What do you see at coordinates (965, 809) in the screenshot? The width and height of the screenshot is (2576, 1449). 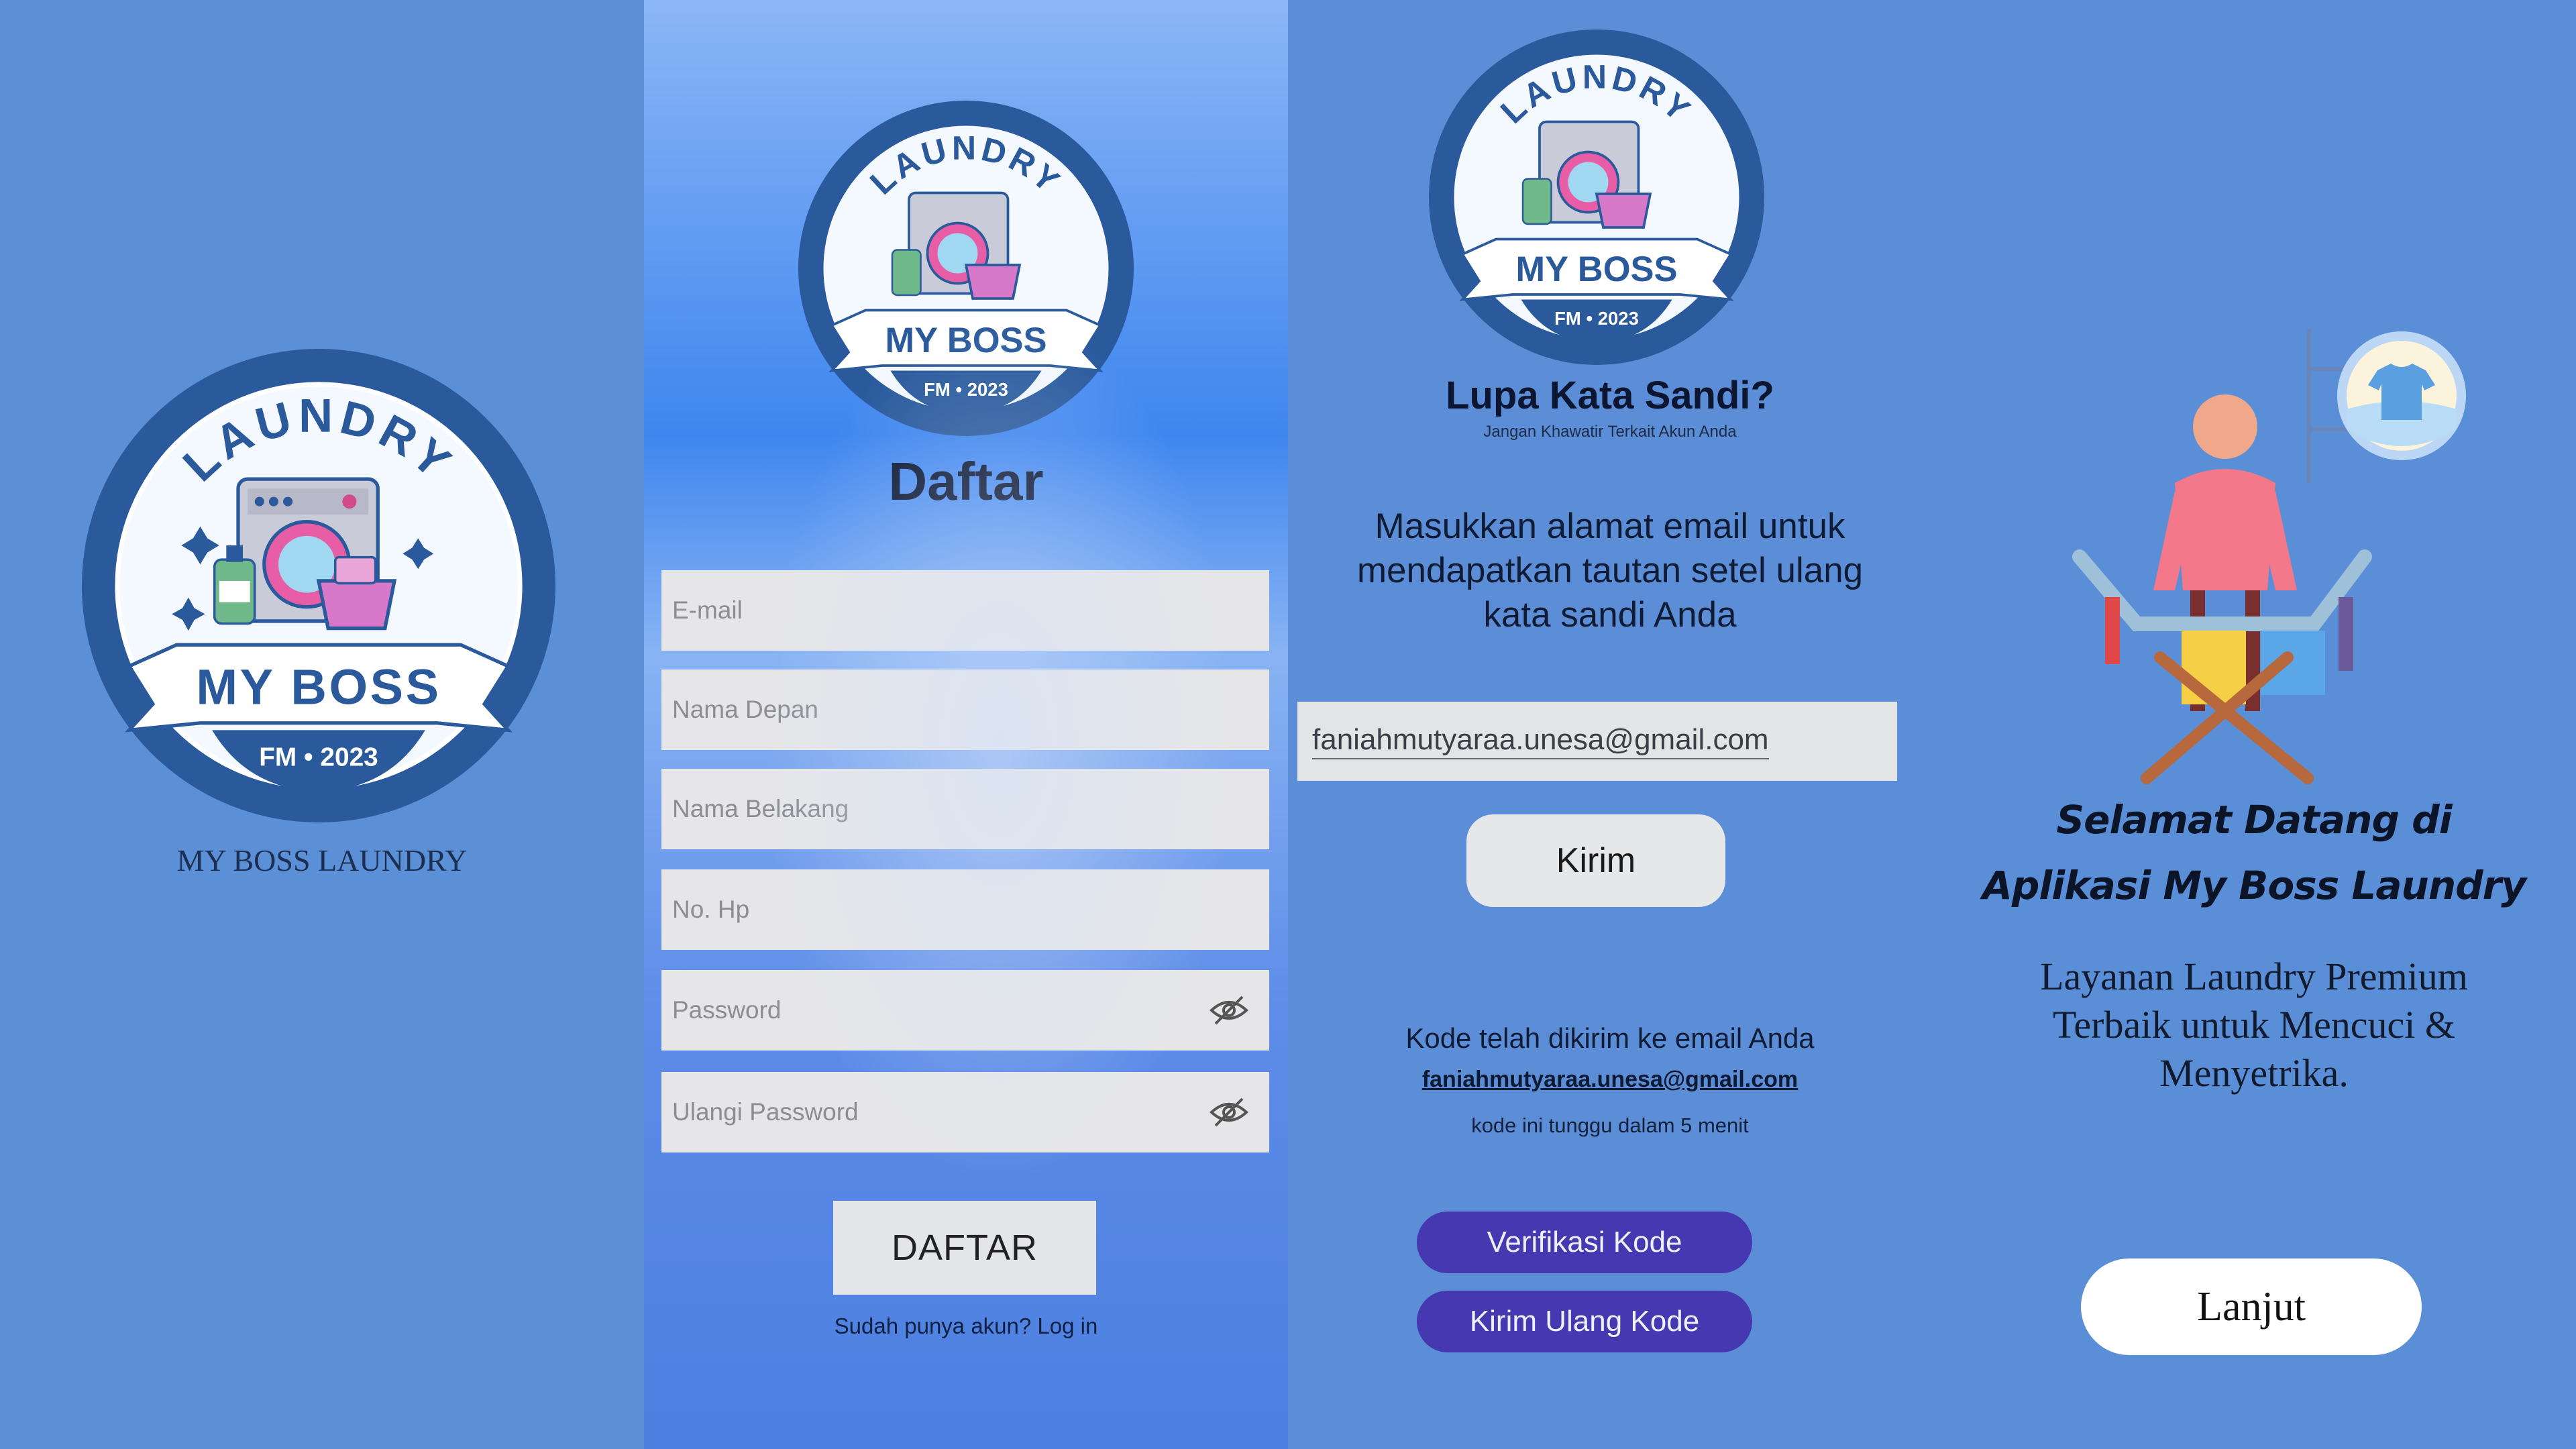 I see `last-name-field: Nama Belakang` at bounding box center [965, 809].